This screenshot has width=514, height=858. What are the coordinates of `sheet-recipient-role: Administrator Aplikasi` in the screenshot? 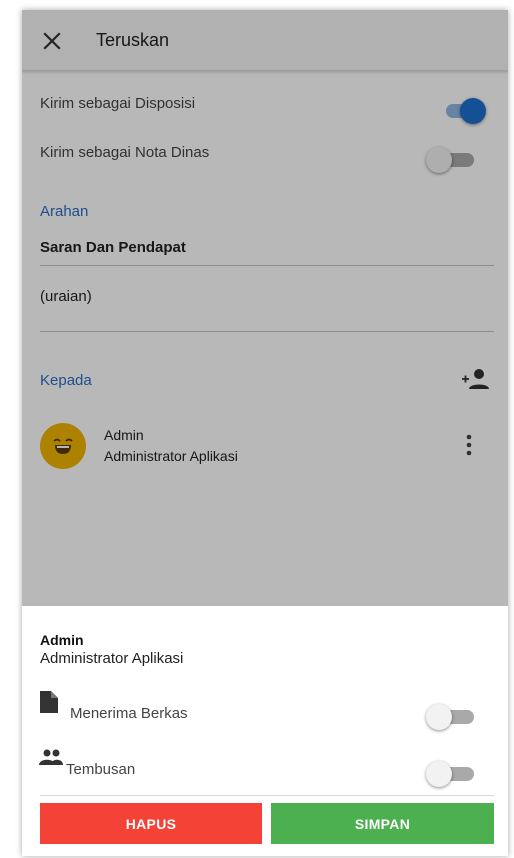 It's located at (112, 658).